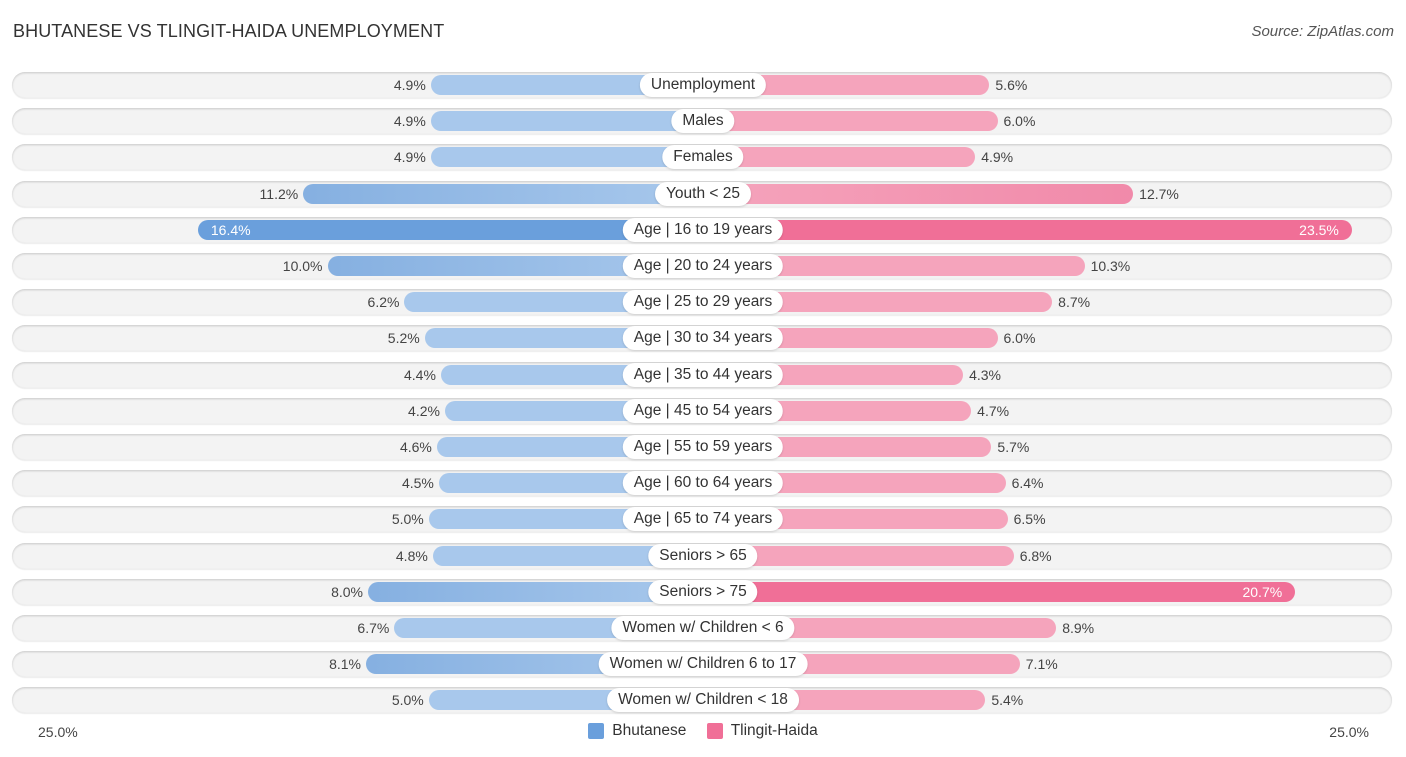 The image size is (1406, 757). I want to click on value-label-tlingit-haida: 4.9%, so click(997, 157).